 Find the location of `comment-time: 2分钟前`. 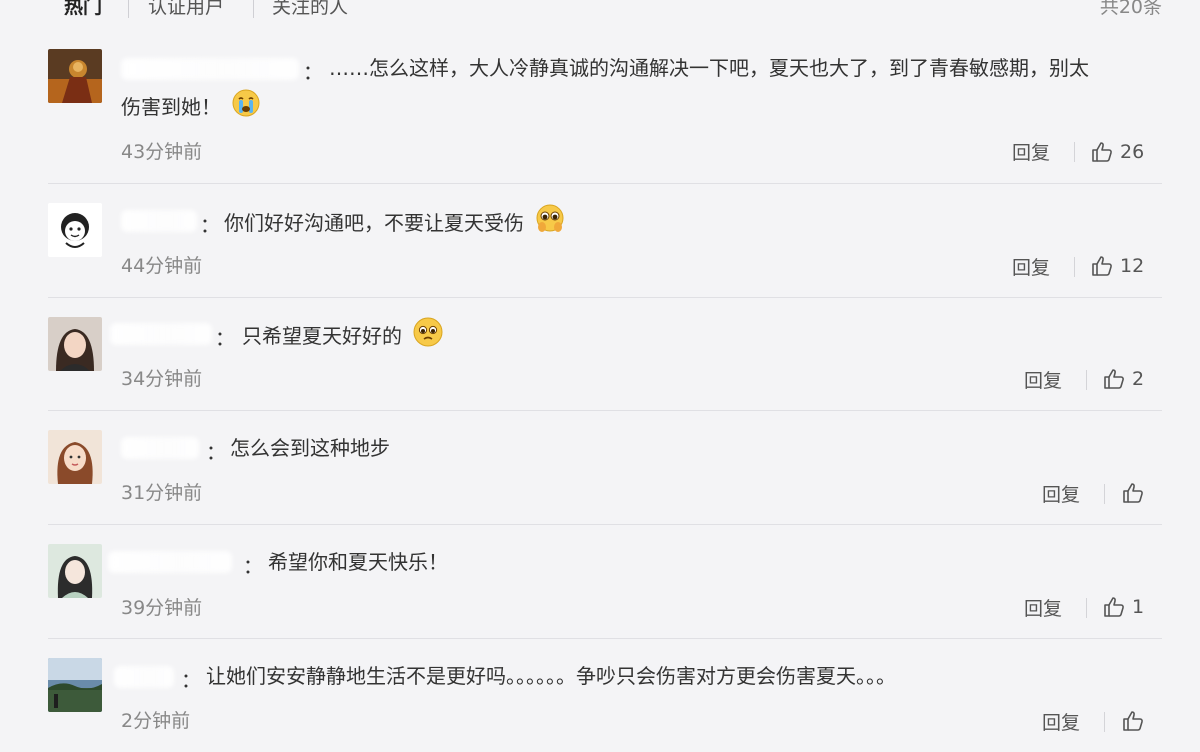

comment-time: 2分钟前 is located at coordinates (156, 721).